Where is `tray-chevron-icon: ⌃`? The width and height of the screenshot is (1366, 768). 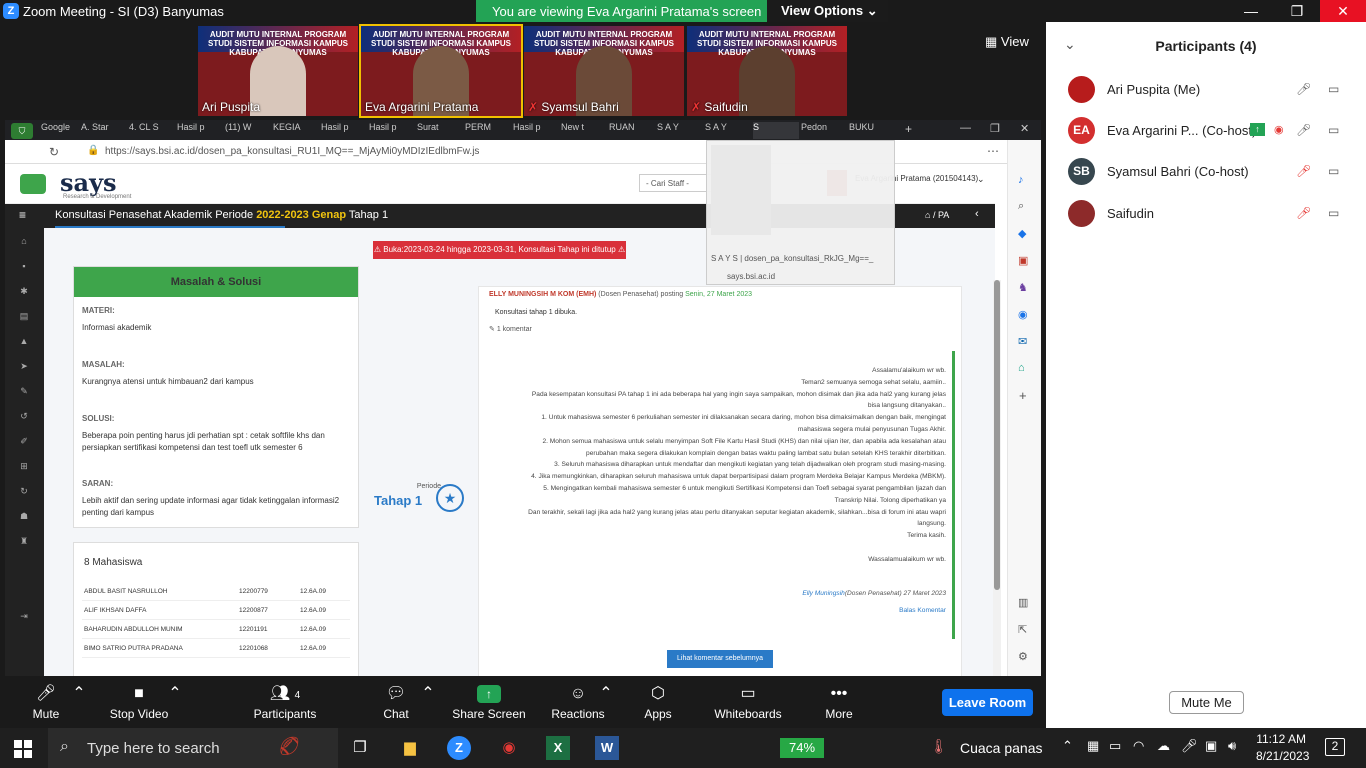
tray-chevron-icon: ⌃ is located at coordinates (1067, 746).